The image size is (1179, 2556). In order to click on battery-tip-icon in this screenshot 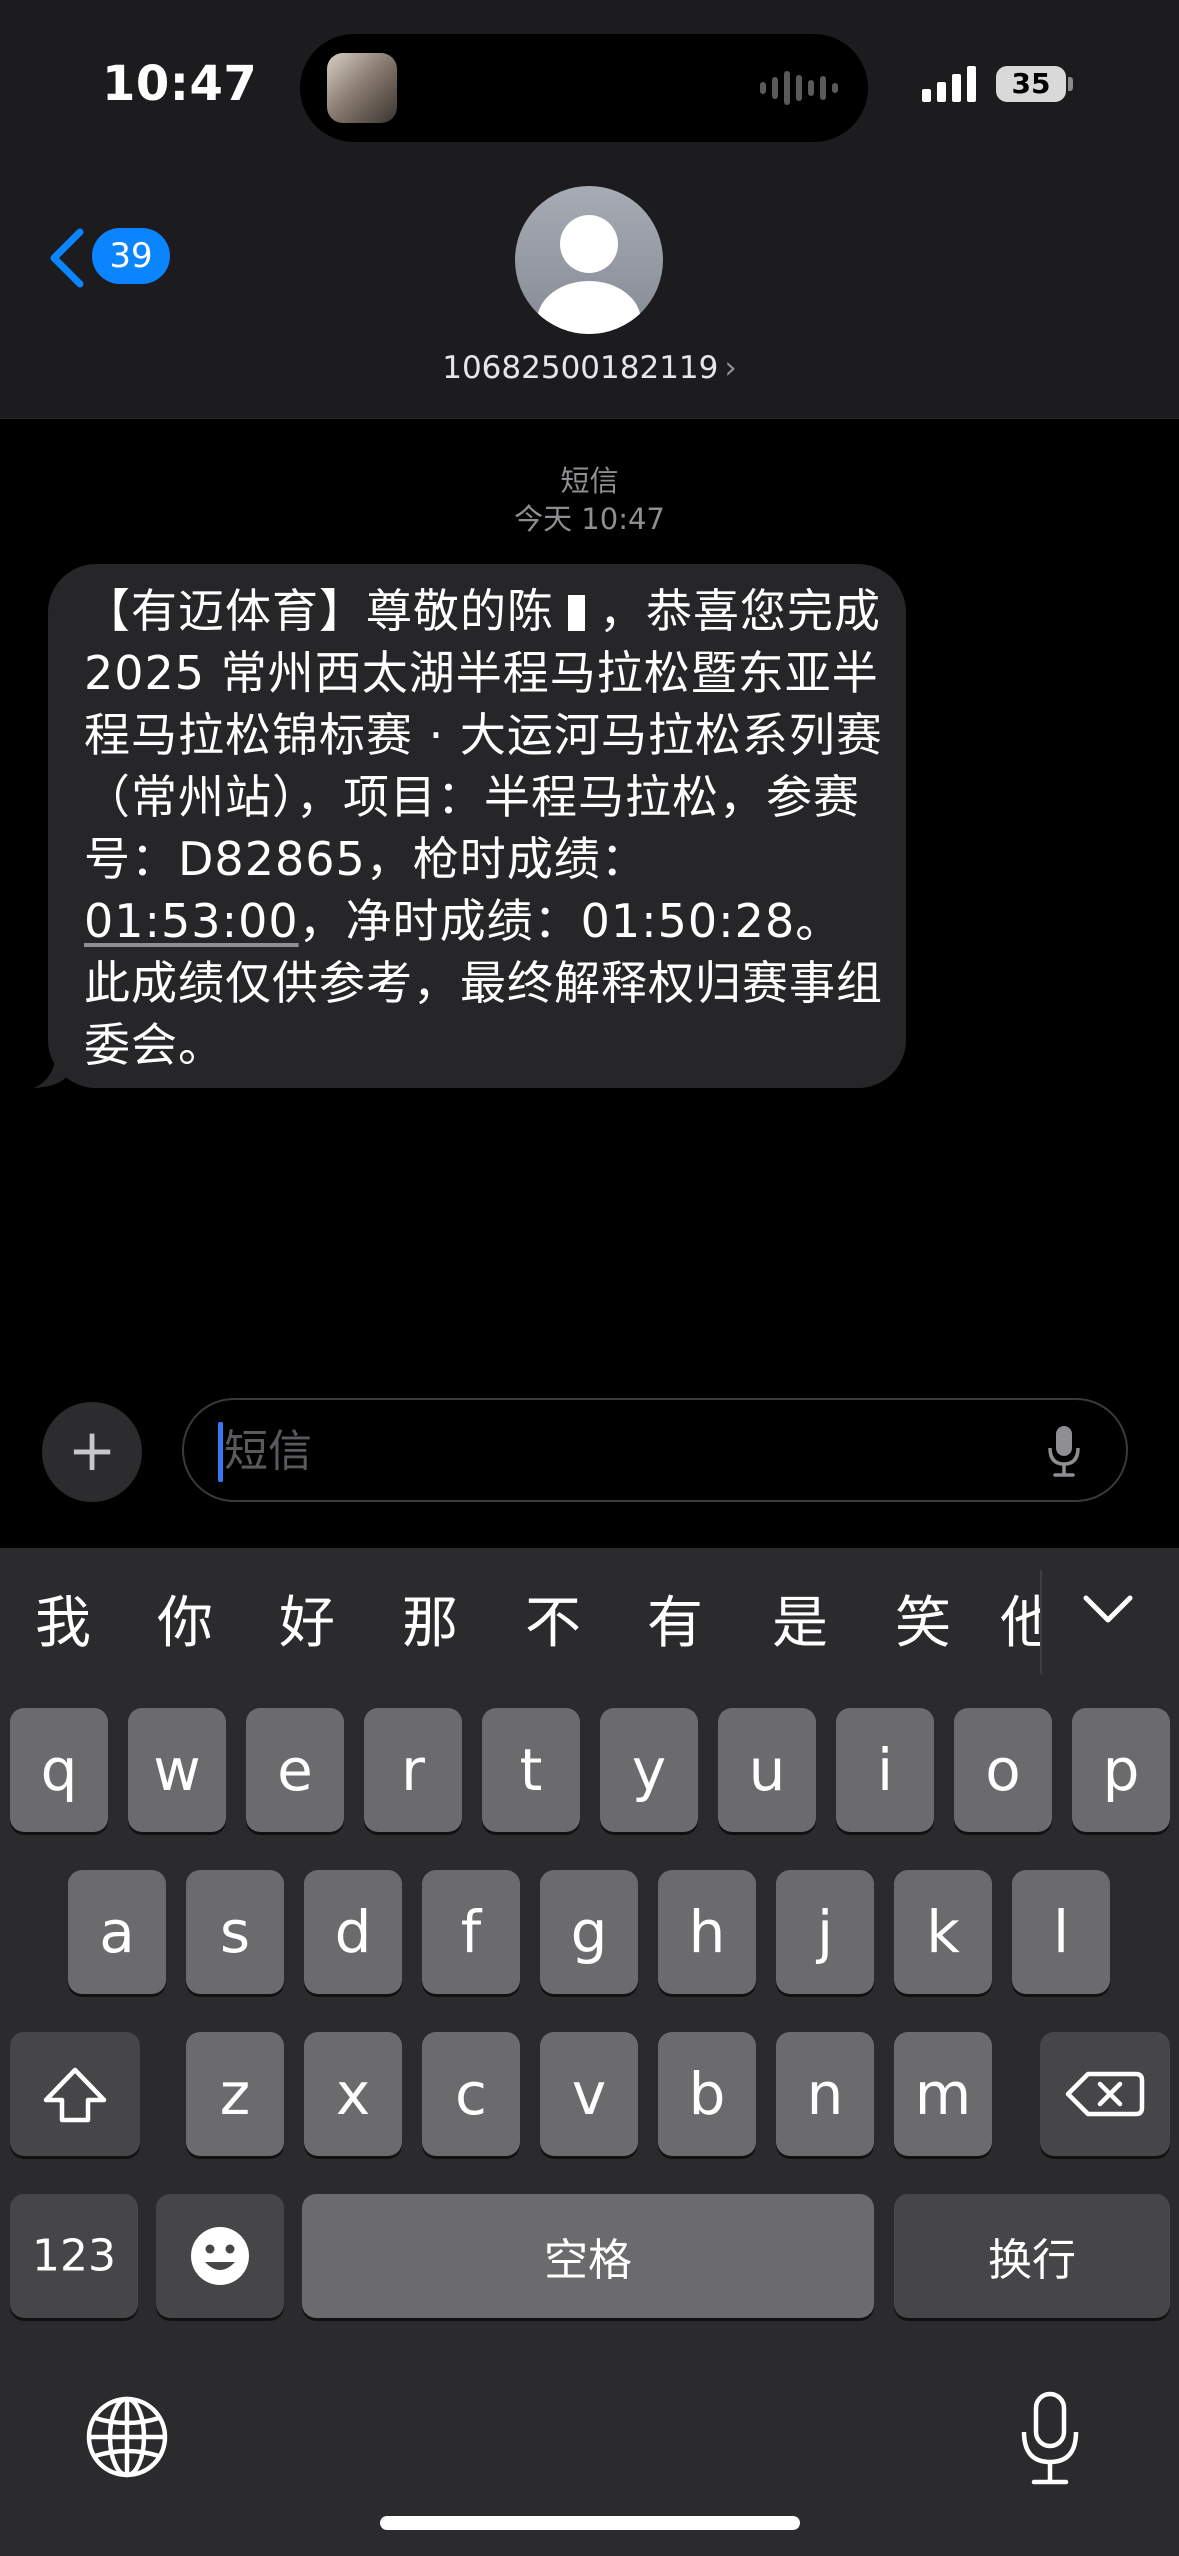, I will do `click(1070, 84)`.